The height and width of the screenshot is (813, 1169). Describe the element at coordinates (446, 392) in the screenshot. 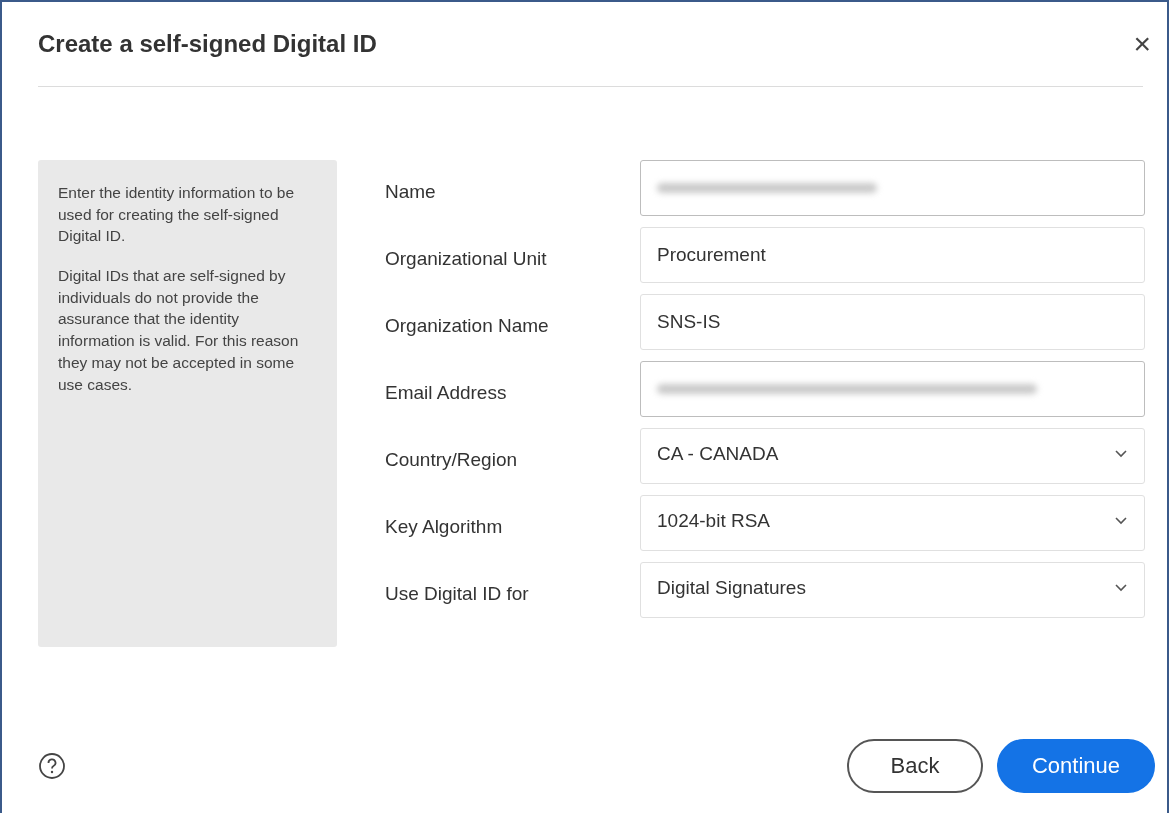

I see `field-label: Email Address` at that location.